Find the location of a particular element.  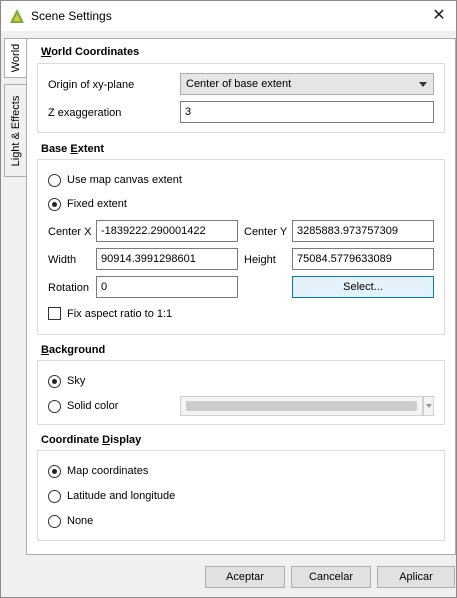

width-value: 90914.3991298601 is located at coordinates (148, 259).